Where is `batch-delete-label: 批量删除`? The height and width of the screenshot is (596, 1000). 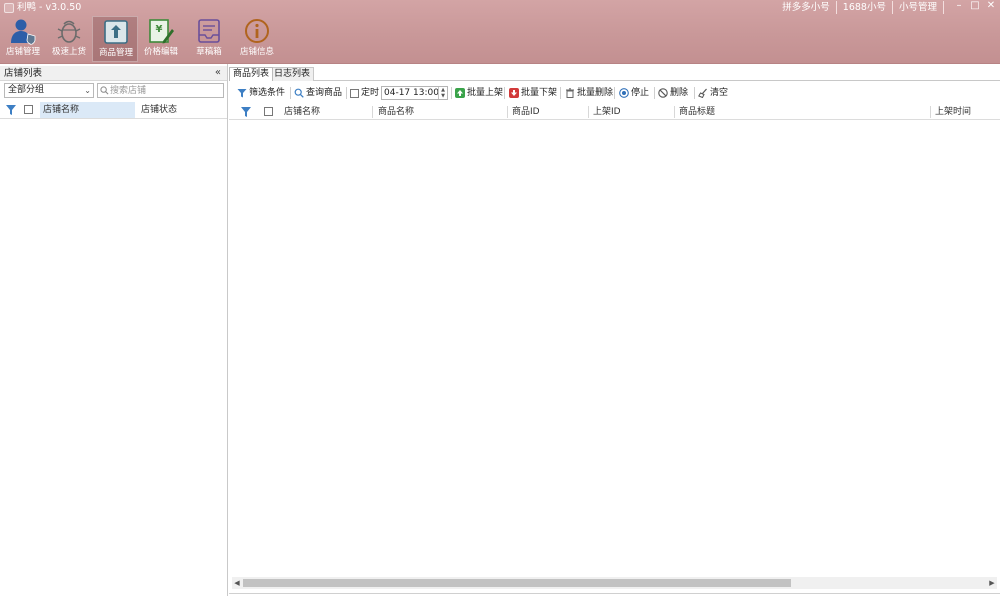
batch-delete-label: 批量删除 is located at coordinates (595, 93).